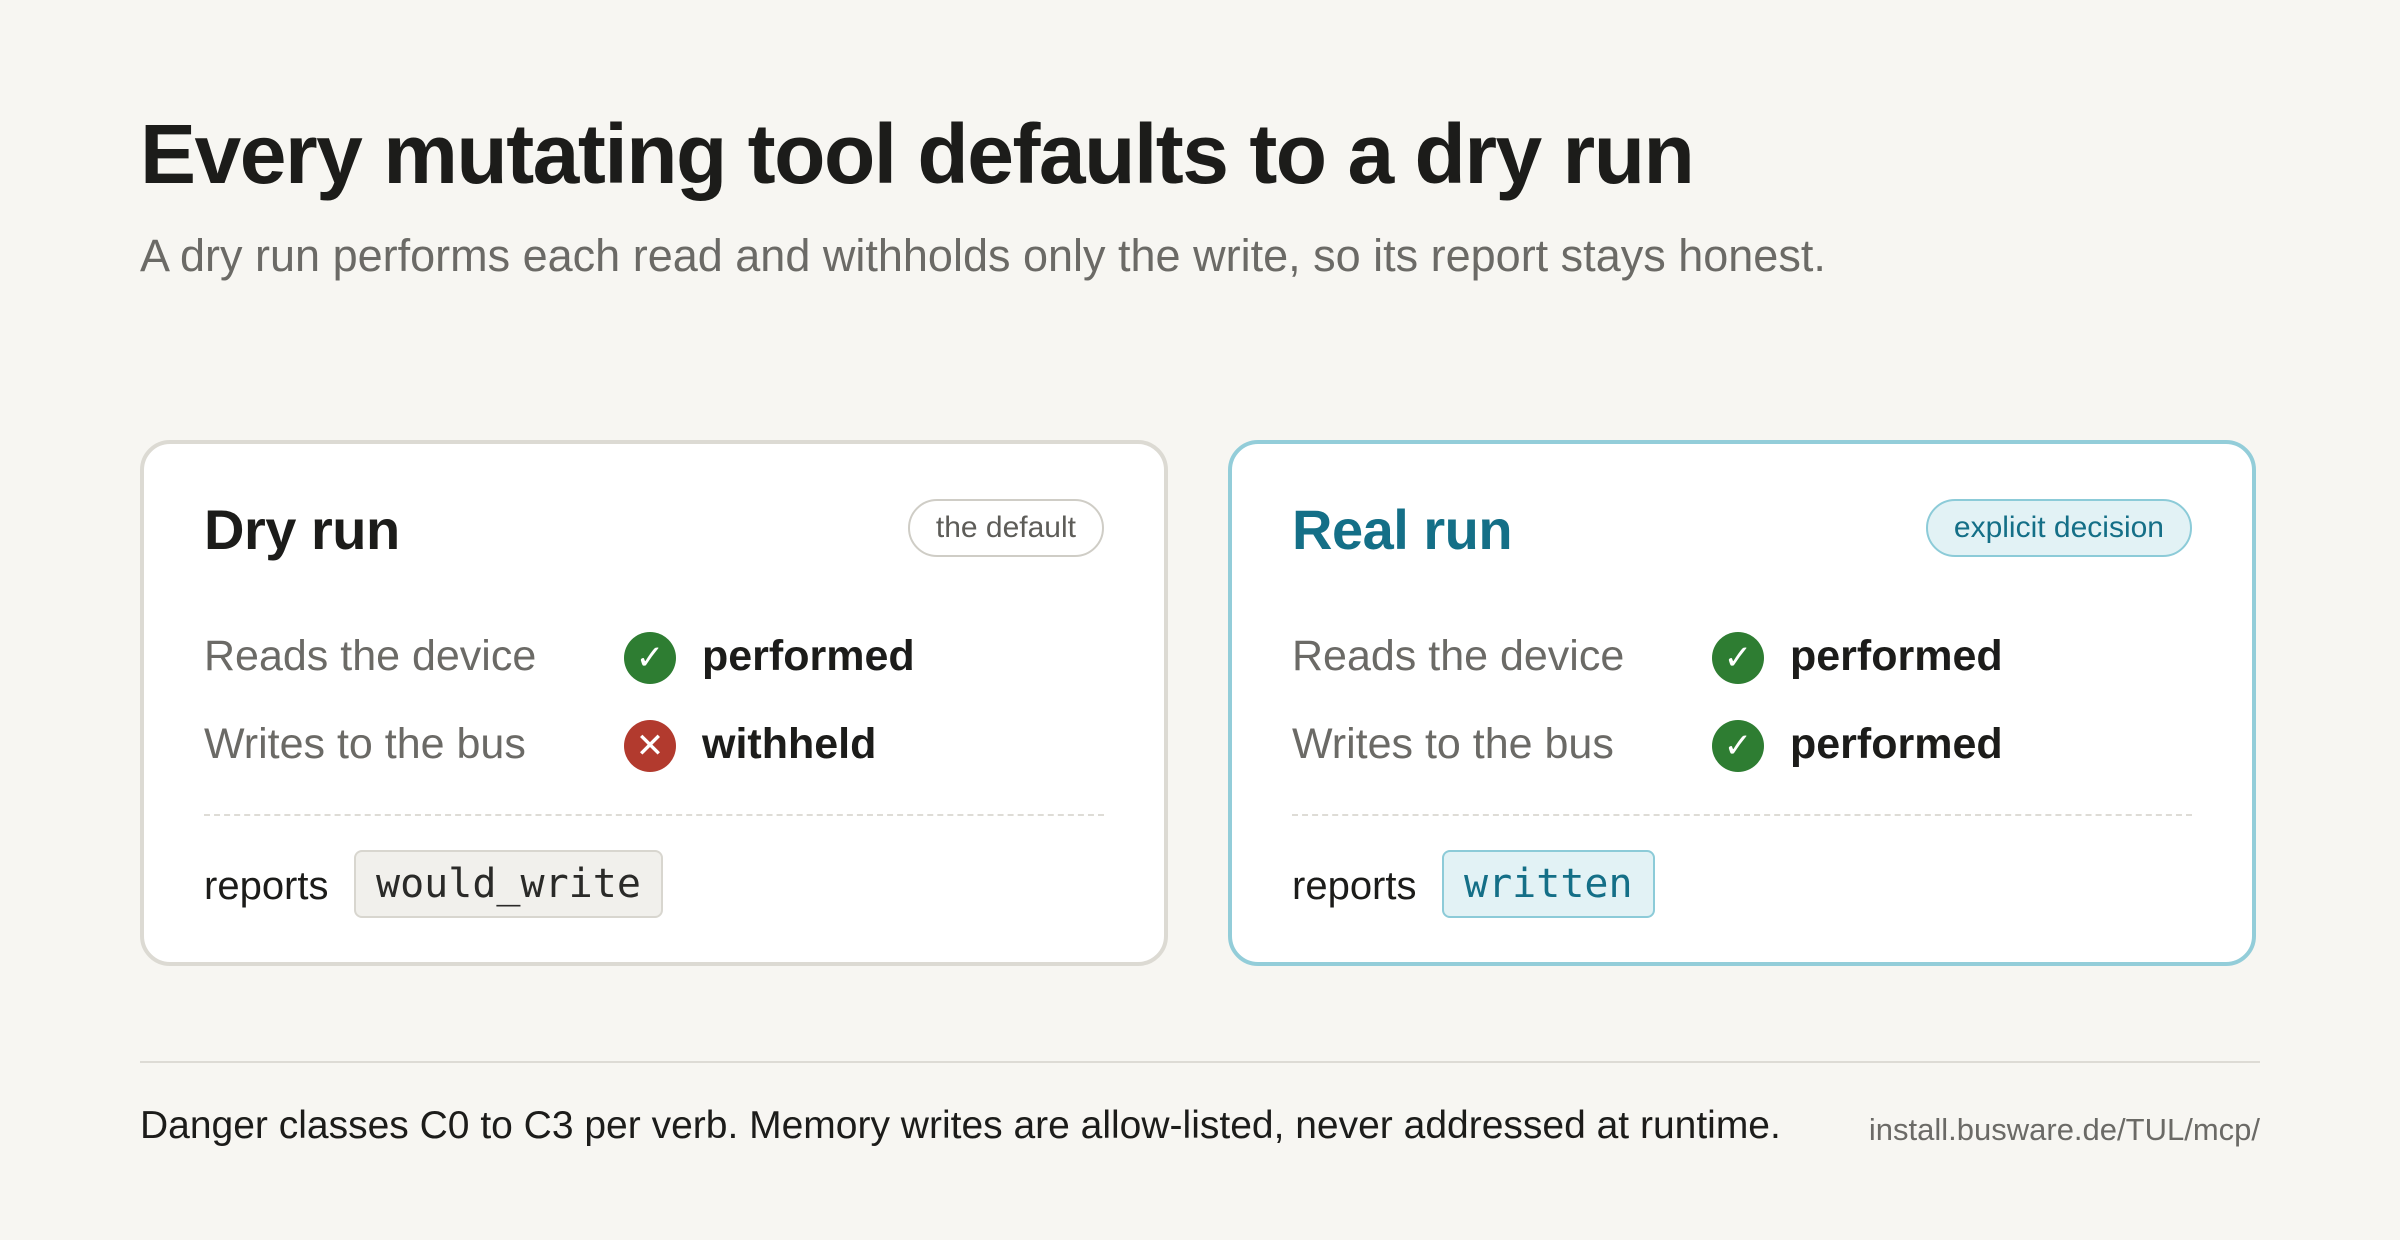 This screenshot has width=2400, height=1240. What do you see at coordinates (302, 529) in the screenshot?
I see `card-title: Dry run` at bounding box center [302, 529].